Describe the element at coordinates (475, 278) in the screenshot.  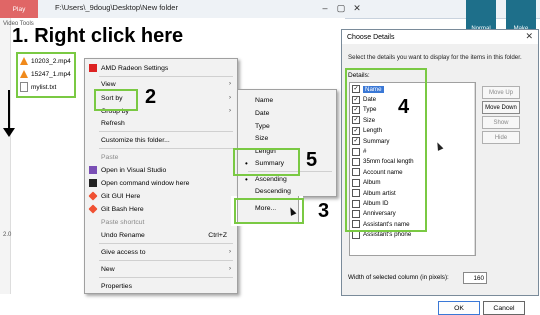
I see `column-width-input: 160` at that location.